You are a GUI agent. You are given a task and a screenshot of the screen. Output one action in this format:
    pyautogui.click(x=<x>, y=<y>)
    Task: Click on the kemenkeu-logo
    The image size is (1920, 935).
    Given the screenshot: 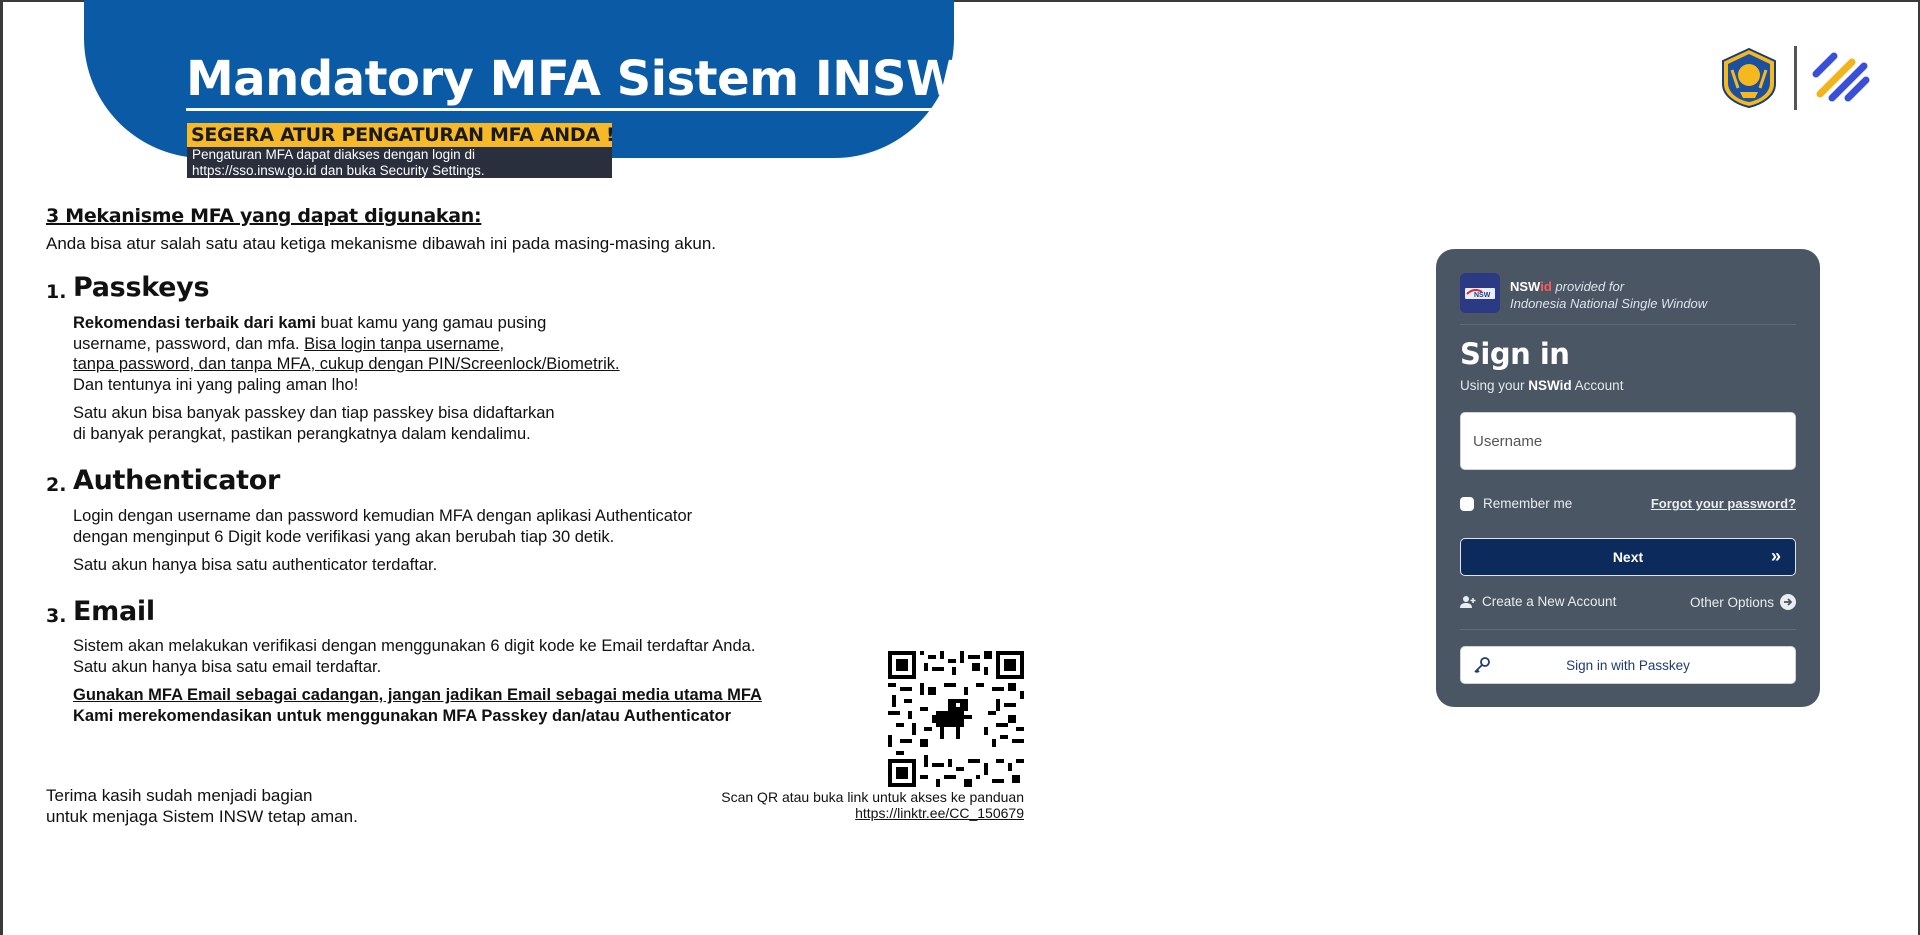 What is the action you would take?
    pyautogui.click(x=1749, y=78)
    